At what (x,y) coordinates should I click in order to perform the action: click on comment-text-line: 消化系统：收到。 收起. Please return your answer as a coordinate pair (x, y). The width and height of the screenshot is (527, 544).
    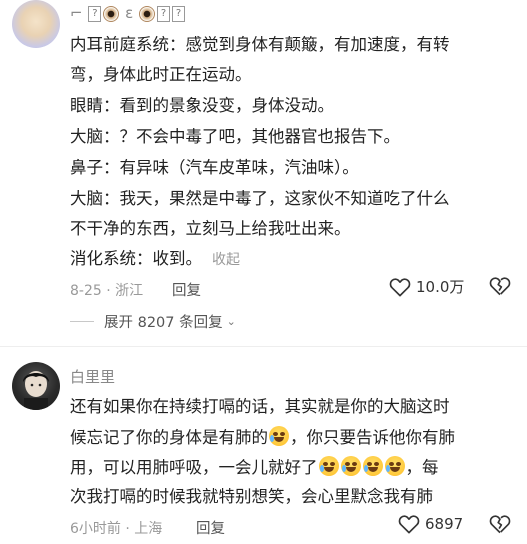
    Looking at the image, I should click on (155, 259).